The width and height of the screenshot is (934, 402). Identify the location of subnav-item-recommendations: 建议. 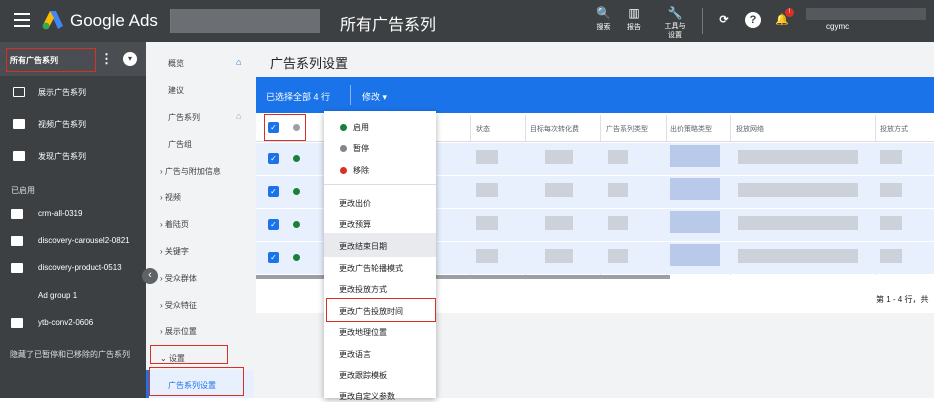
(176, 90).